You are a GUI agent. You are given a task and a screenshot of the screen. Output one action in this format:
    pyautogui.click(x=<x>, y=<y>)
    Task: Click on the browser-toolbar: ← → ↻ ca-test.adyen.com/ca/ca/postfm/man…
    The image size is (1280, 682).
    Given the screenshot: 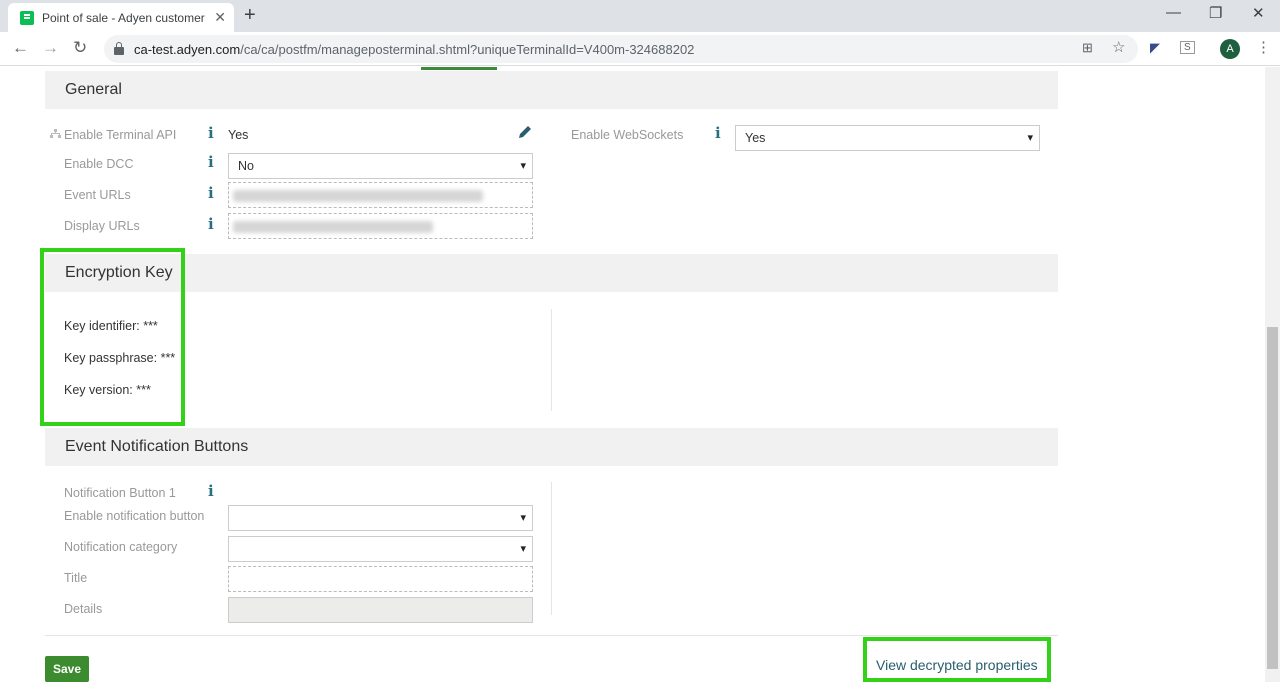 What is the action you would take?
    pyautogui.click(x=640, y=49)
    